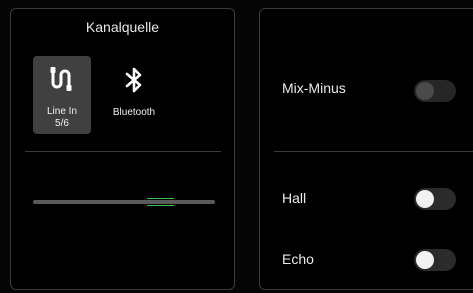 This screenshot has width=473, height=293. Describe the element at coordinates (62, 81) in the screenshot. I see `line-in-icon` at that location.